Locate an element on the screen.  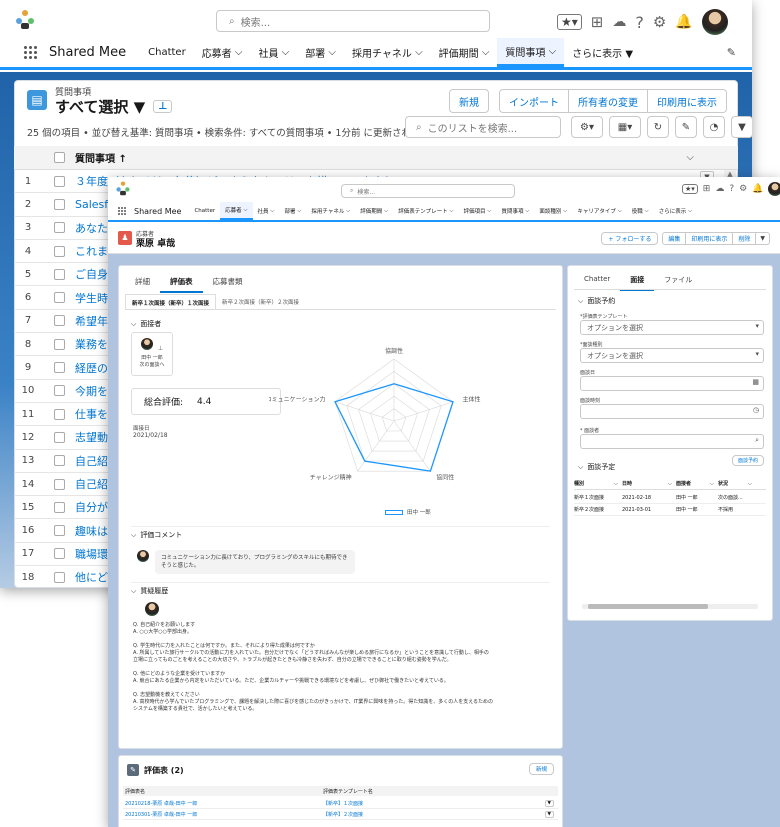
charts-icon: ◔ is located at coordinates (714, 127).